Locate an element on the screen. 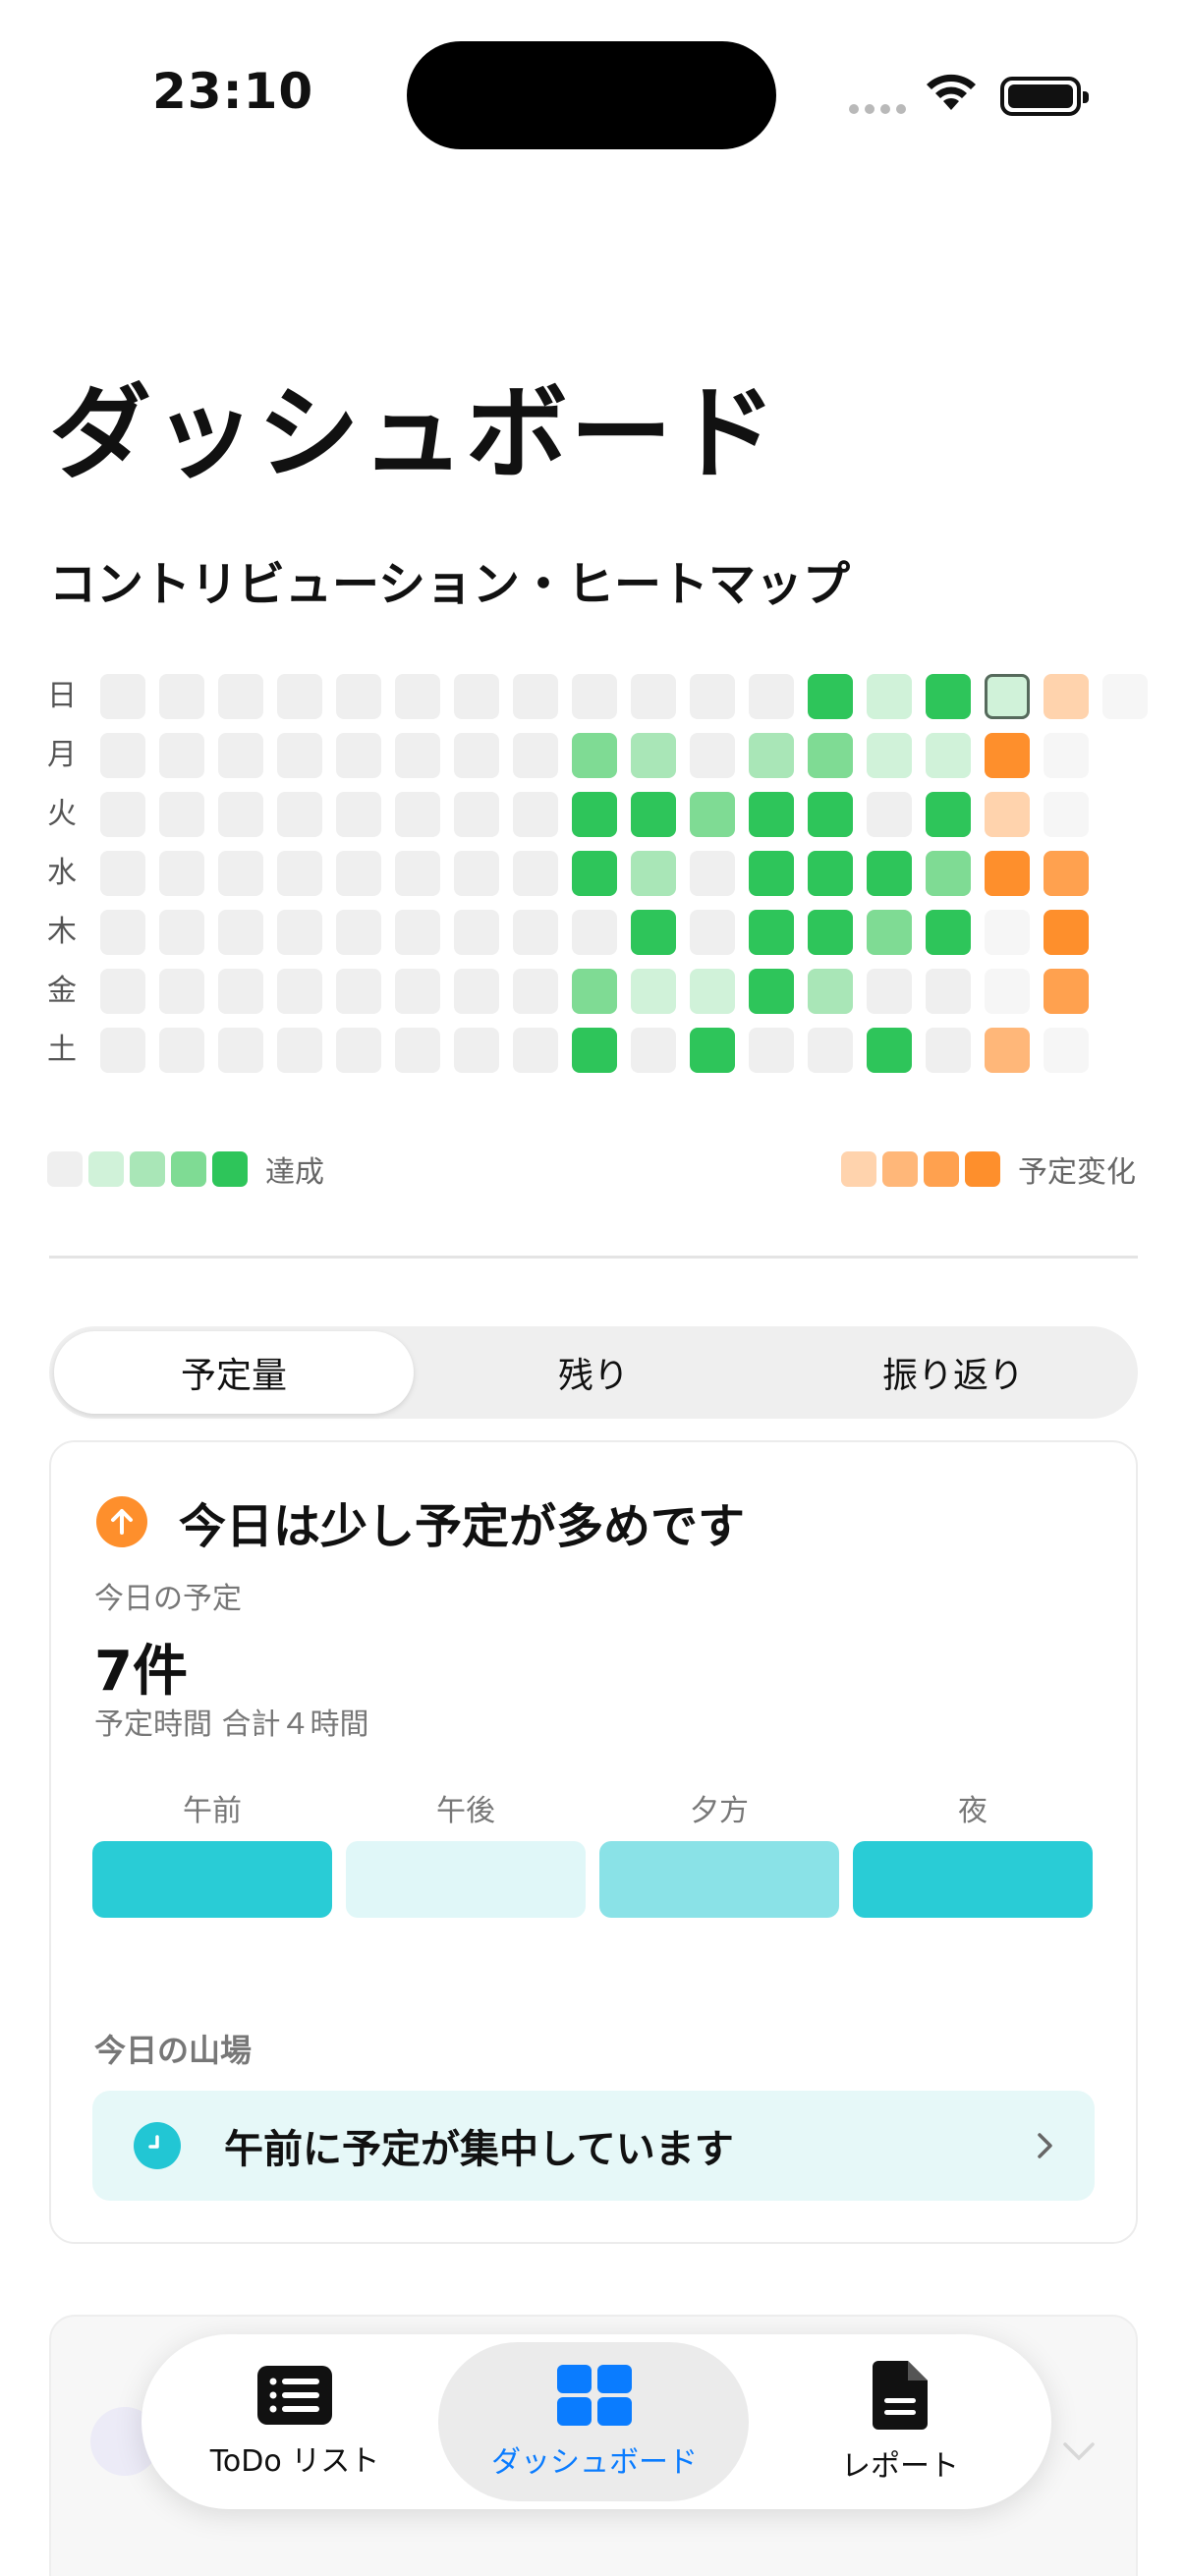  peak-row: 午前に予定が集中しています is located at coordinates (594, 2146).